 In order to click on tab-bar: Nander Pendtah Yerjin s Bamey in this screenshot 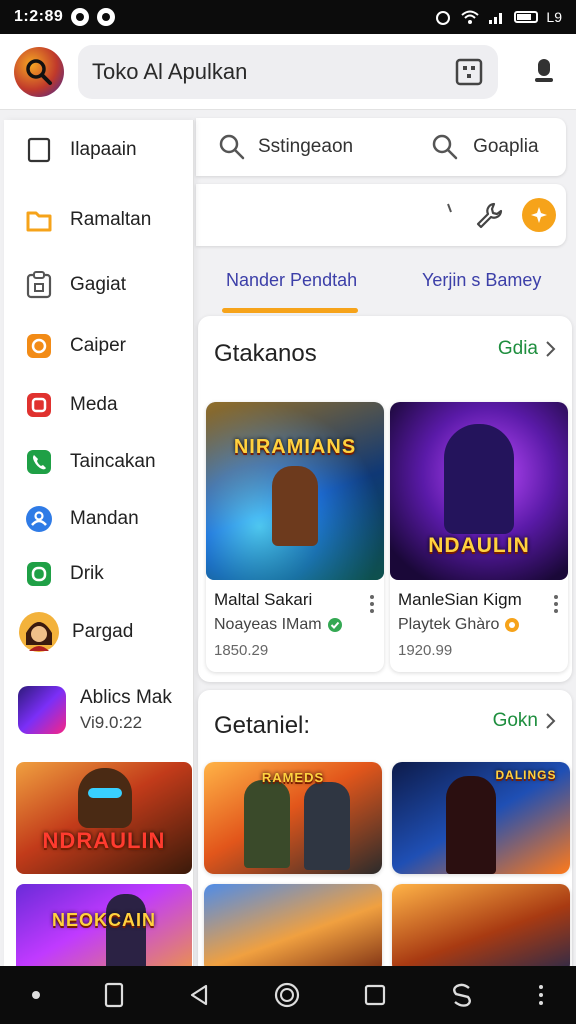, I will do `click(386, 285)`.